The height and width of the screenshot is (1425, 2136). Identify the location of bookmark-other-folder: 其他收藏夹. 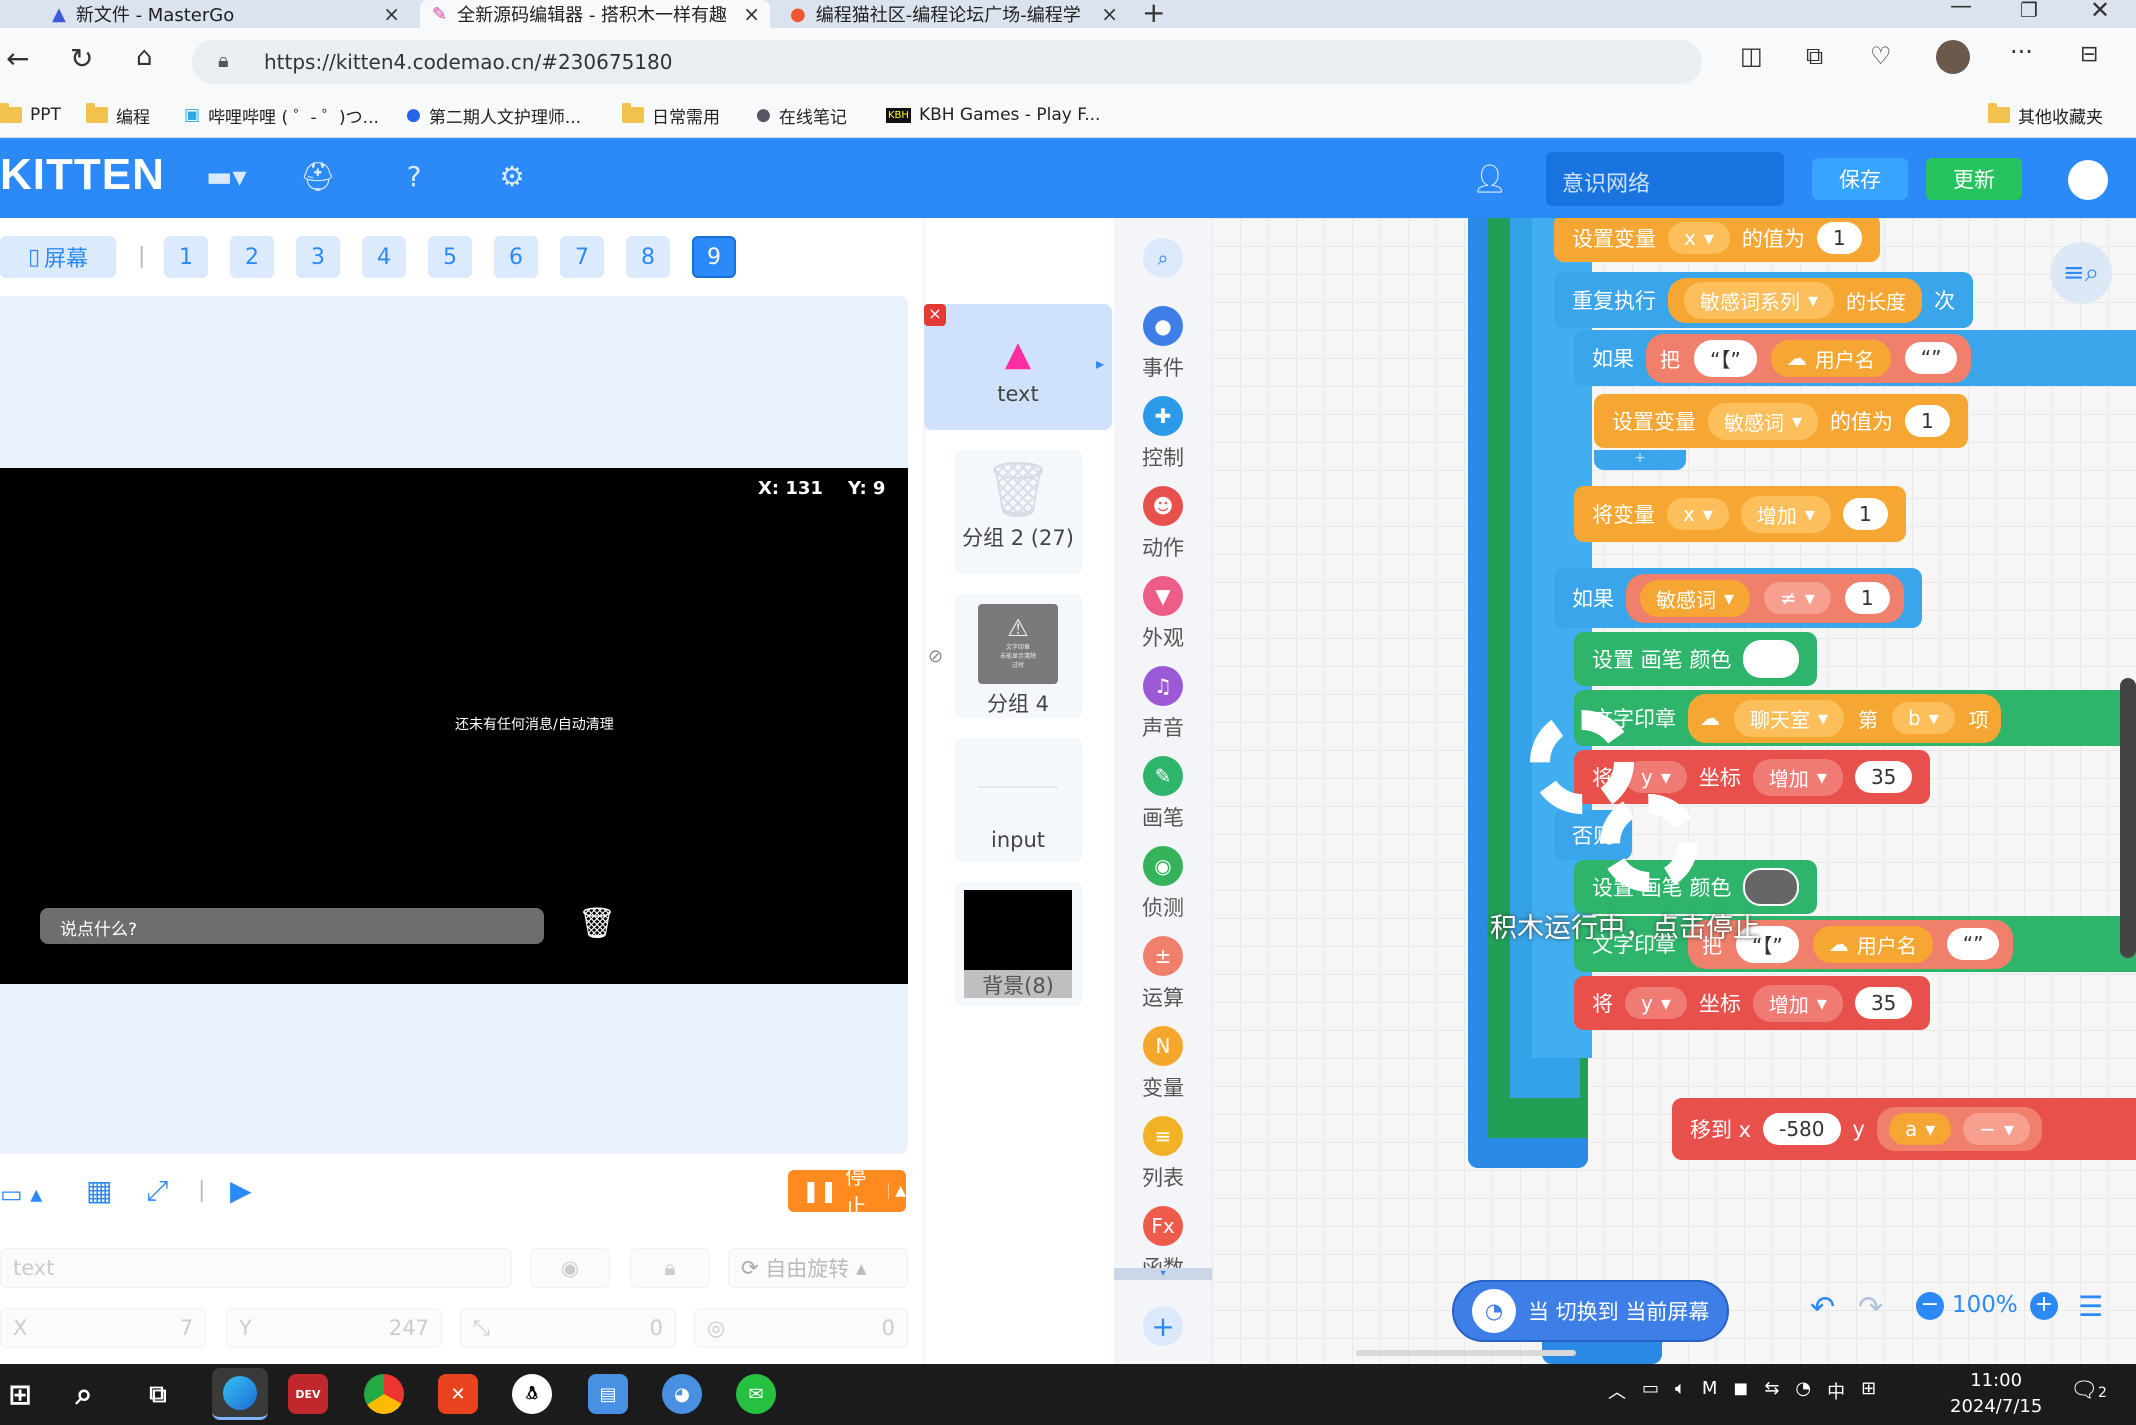
(2045, 115).